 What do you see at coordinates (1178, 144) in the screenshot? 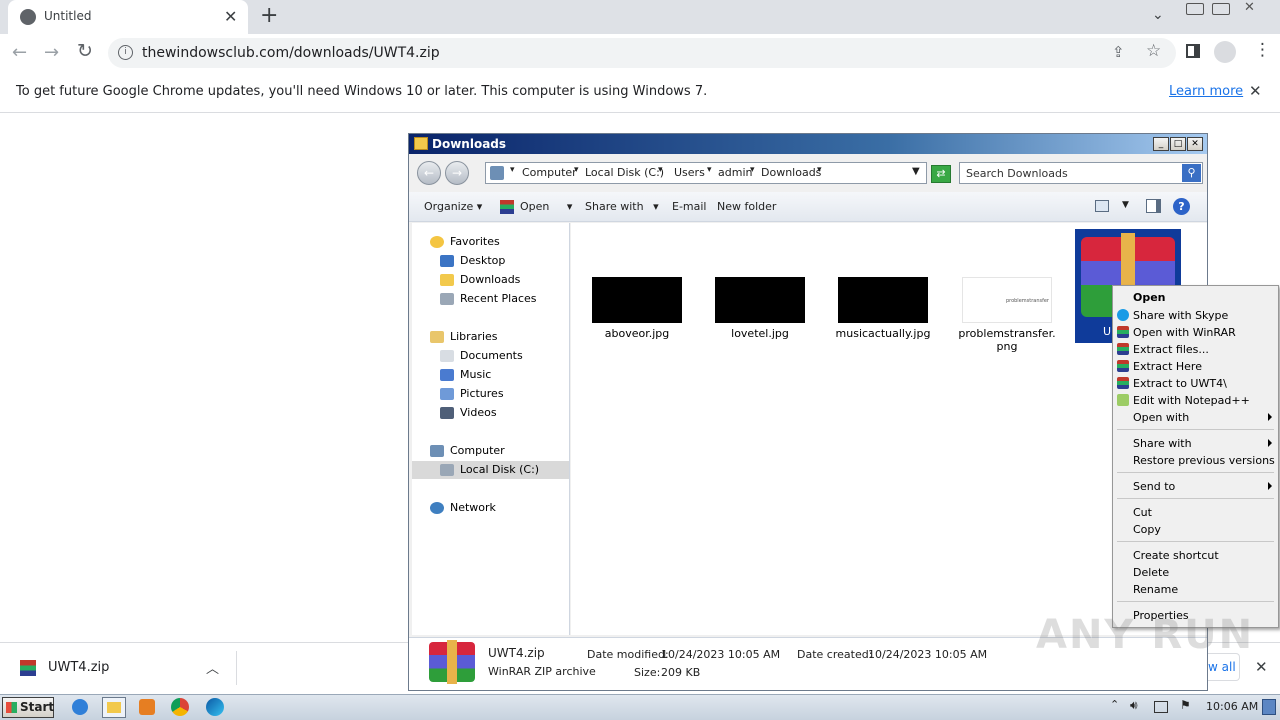
I see `explorer-maximize-button: □` at bounding box center [1178, 144].